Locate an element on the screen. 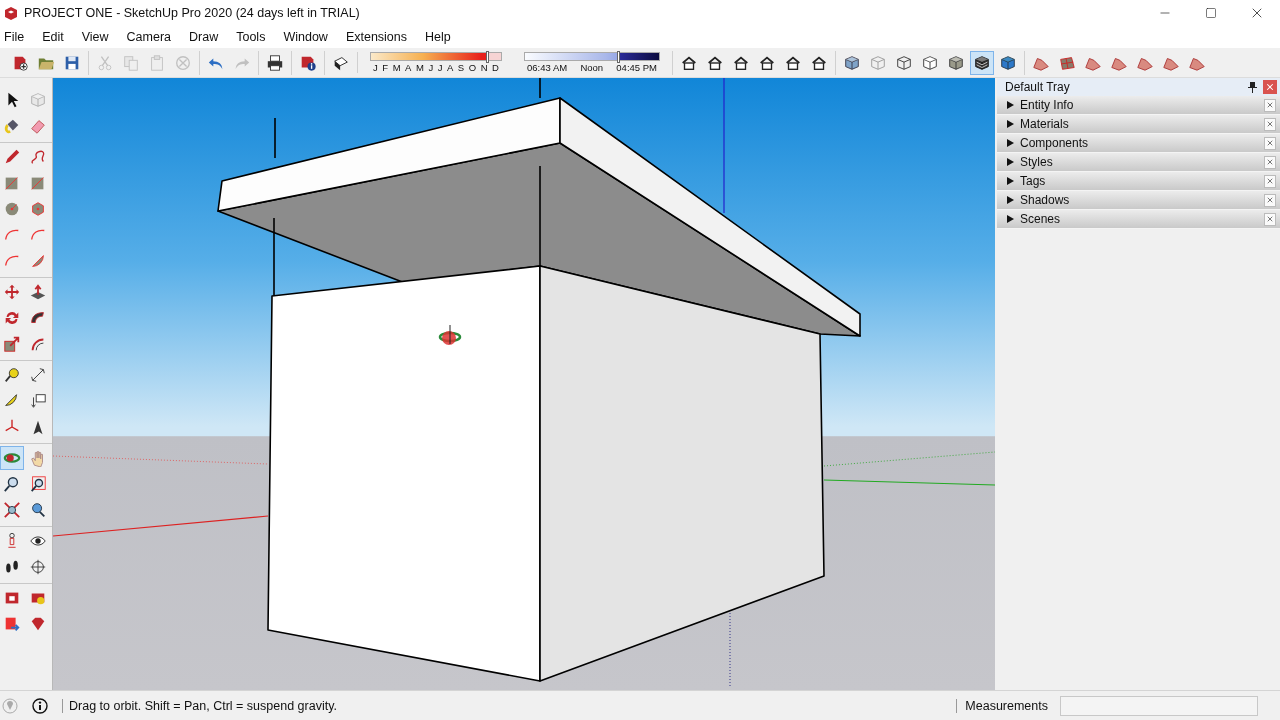 This screenshot has height=720, width=1280. time-slider is located at coordinates (592, 56).